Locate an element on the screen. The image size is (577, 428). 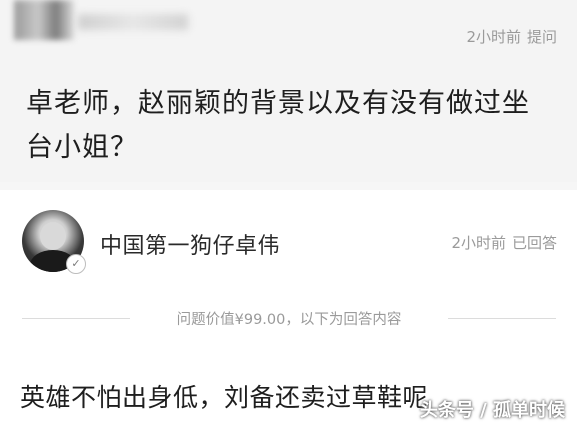
answer-meta: 2小时前 已回答 is located at coordinates (504, 242).